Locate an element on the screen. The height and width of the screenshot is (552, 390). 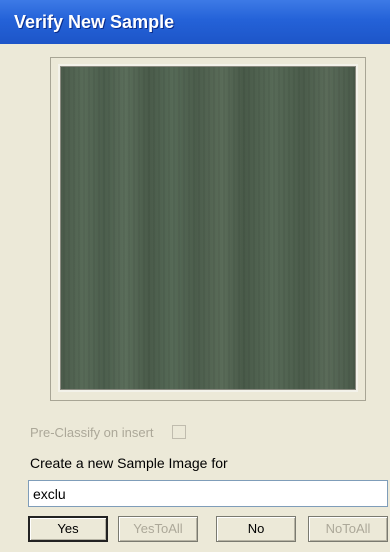
title-bar: Verify New Sample is located at coordinates (195, 22).